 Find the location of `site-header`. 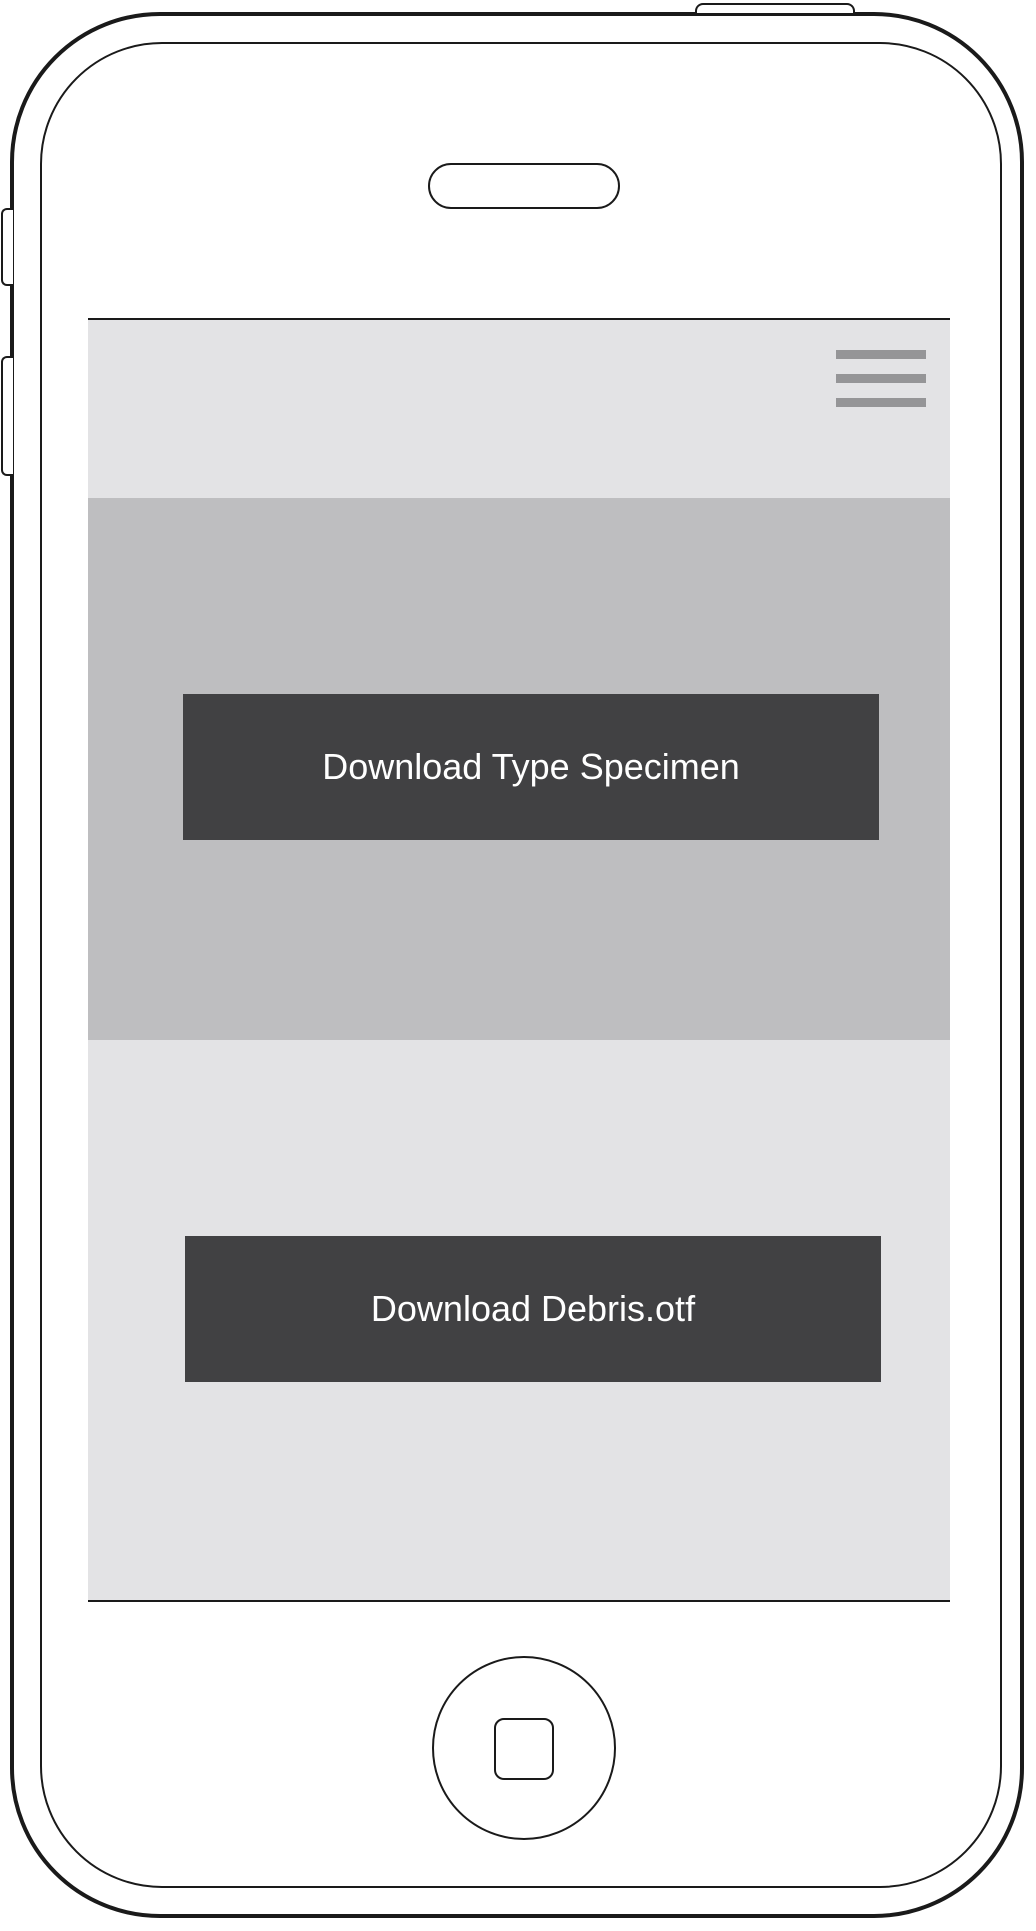

site-header is located at coordinates (519, 409).